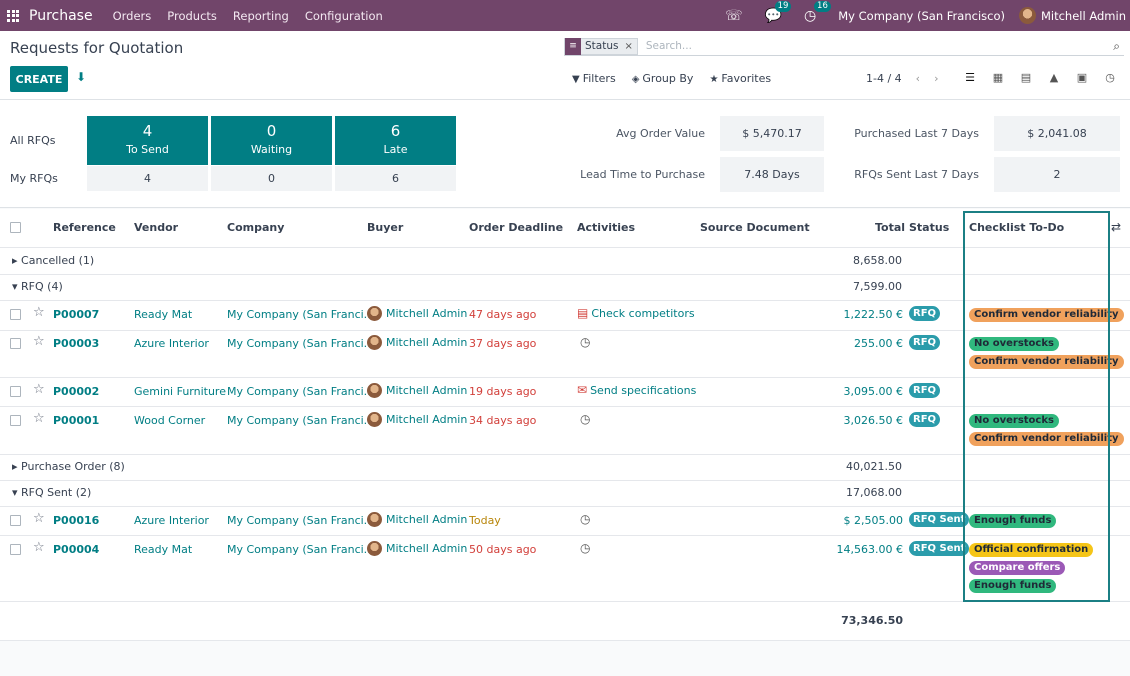  I want to click on my-to-send: 4, so click(147, 178).